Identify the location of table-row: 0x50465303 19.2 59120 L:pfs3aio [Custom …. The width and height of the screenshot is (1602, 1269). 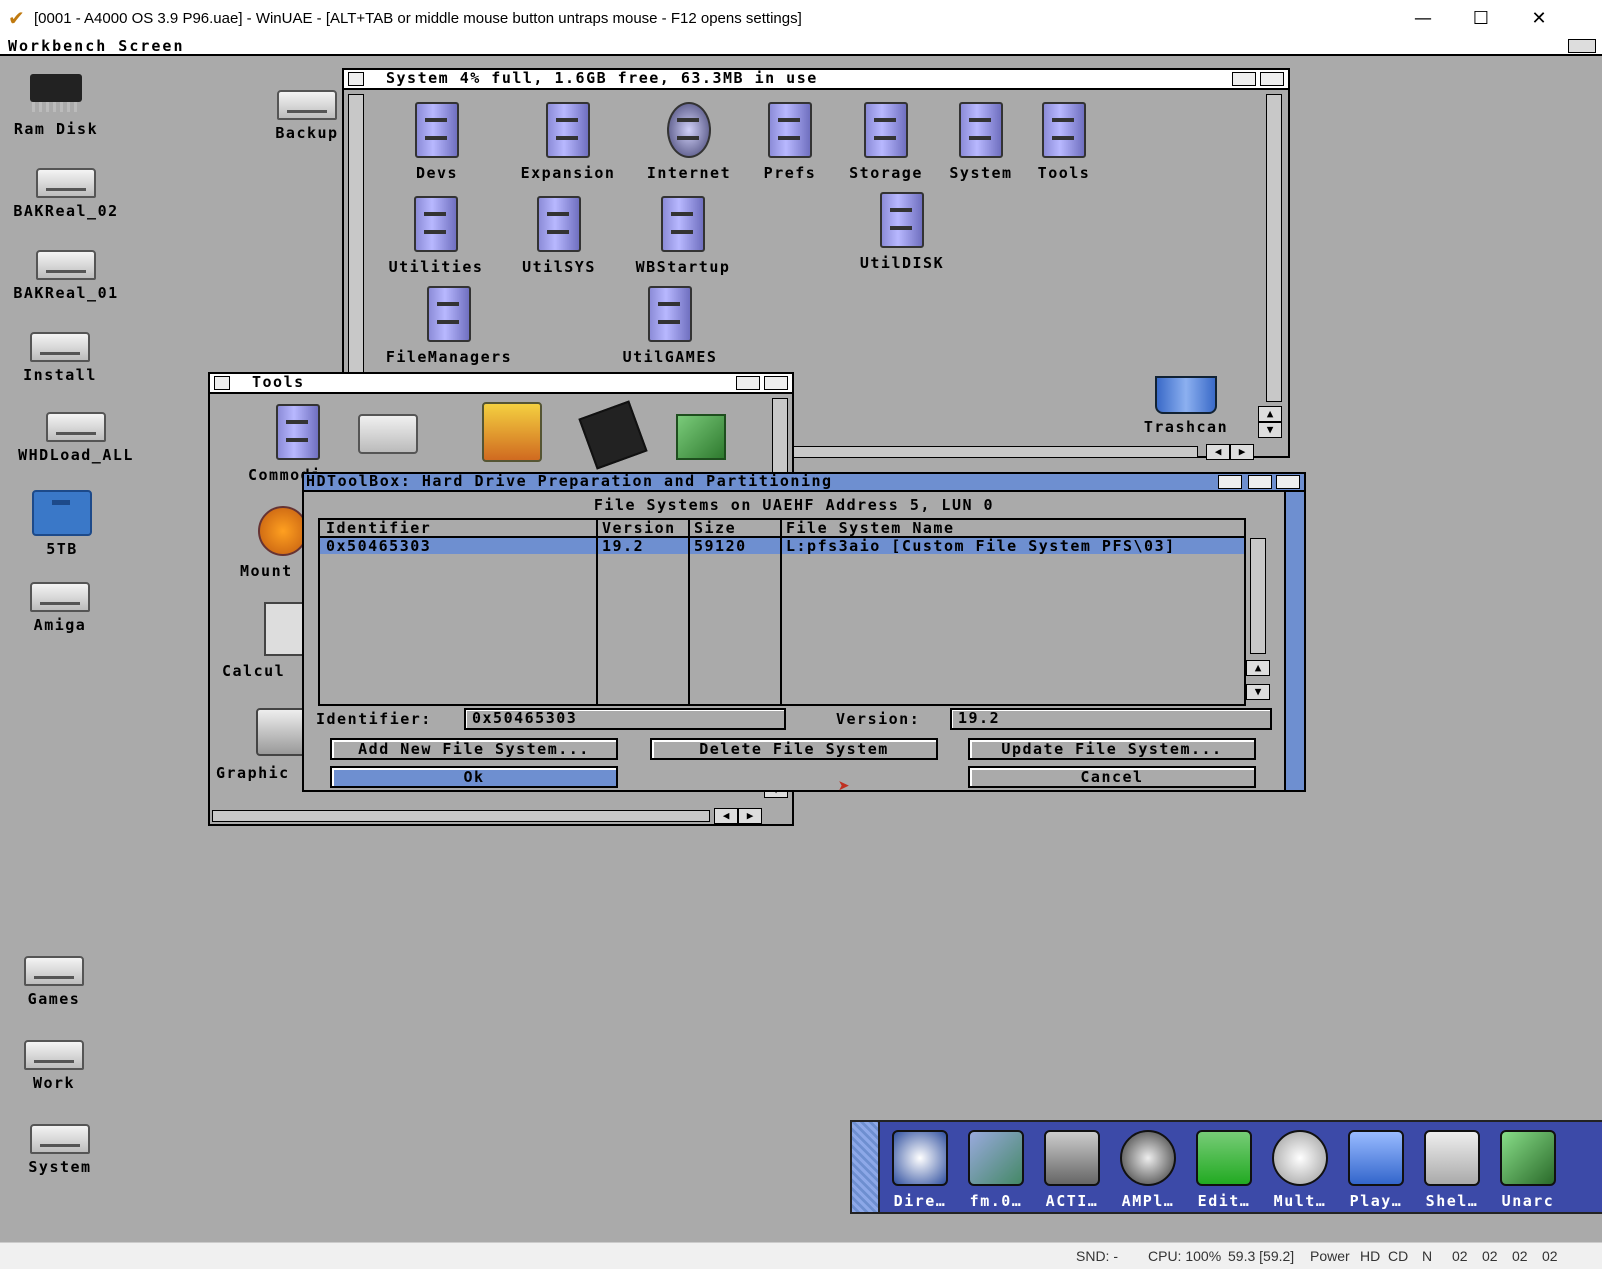
(782, 546).